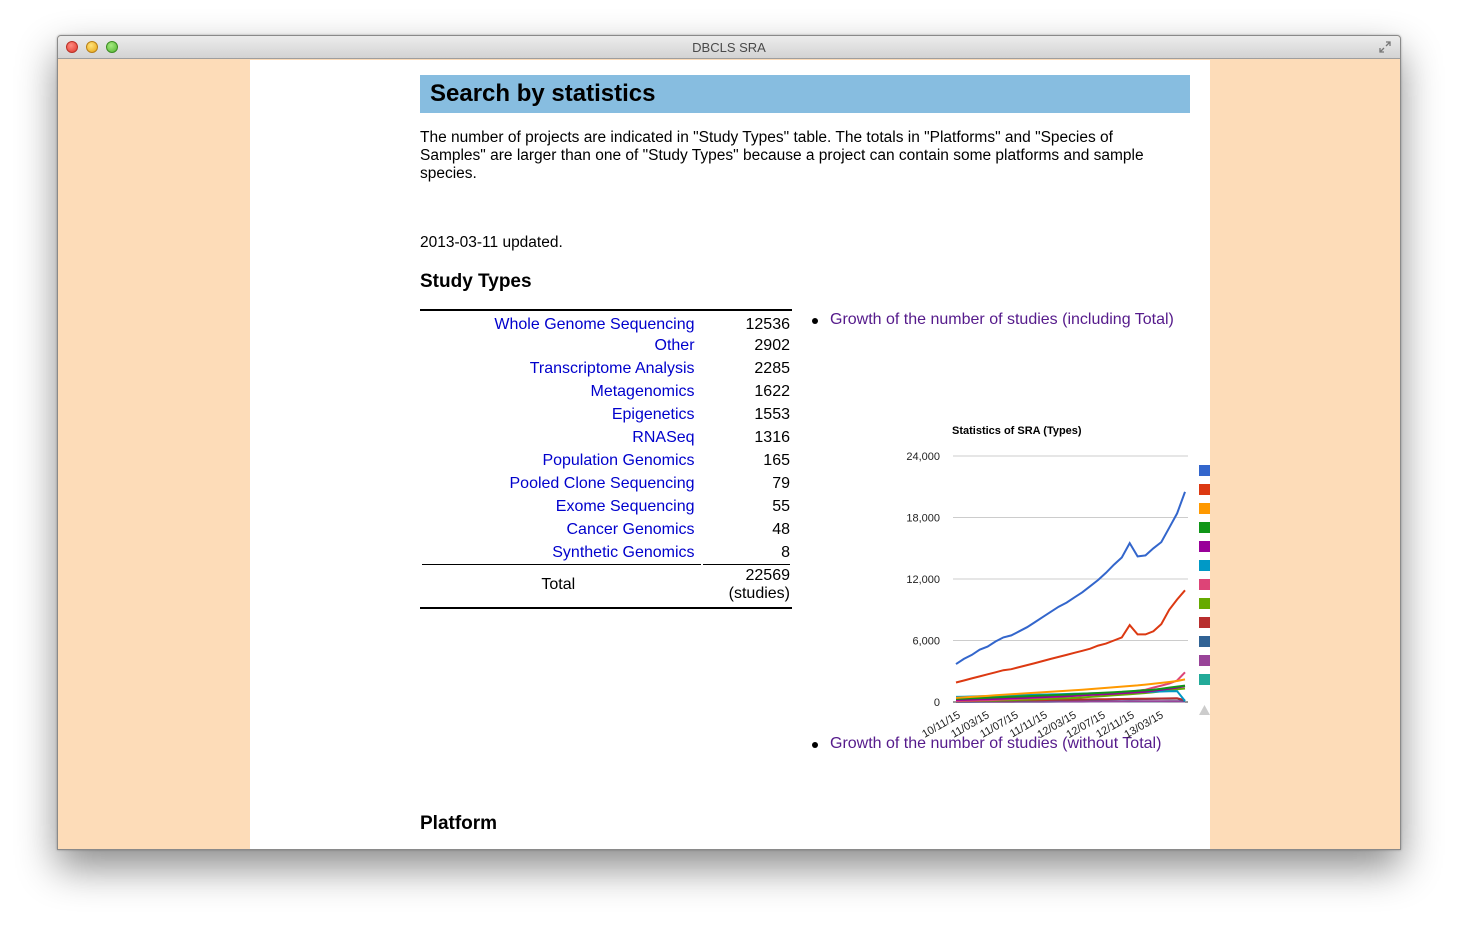  I want to click on y-tick-label: 24,000, so click(923, 457).